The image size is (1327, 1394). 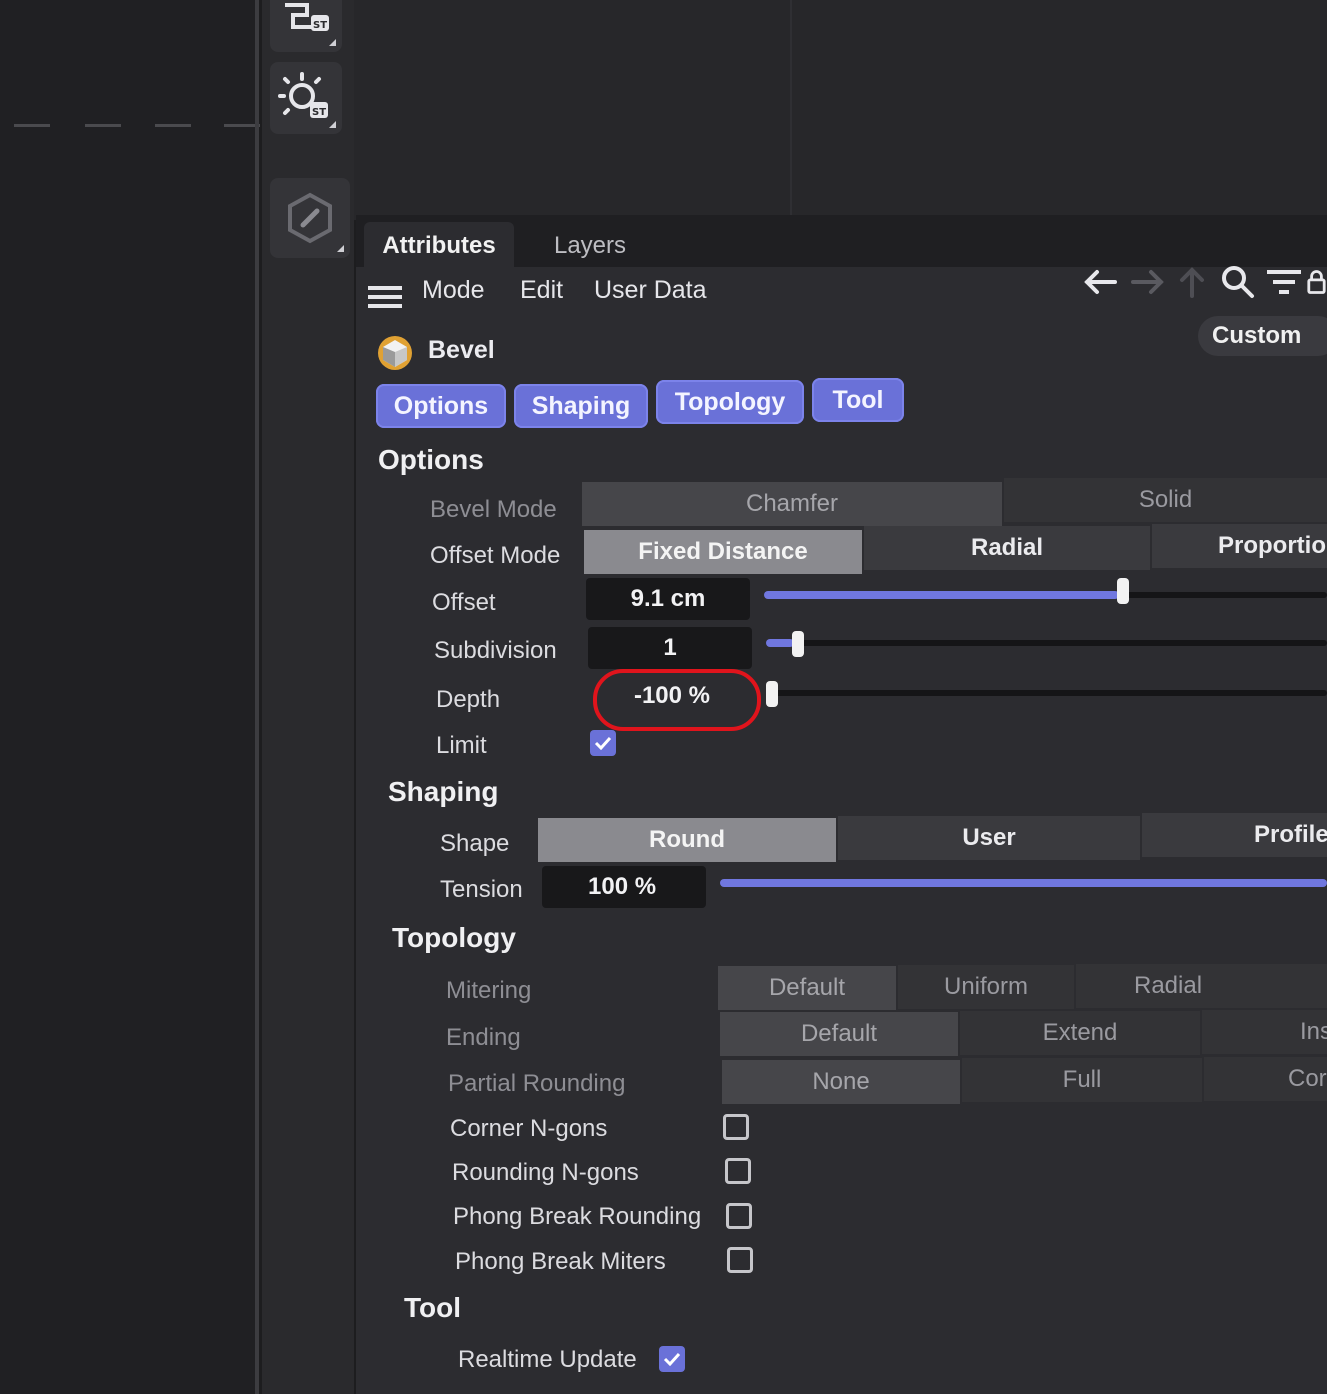 I want to click on section-tool: Tool, so click(x=433, y=1307).